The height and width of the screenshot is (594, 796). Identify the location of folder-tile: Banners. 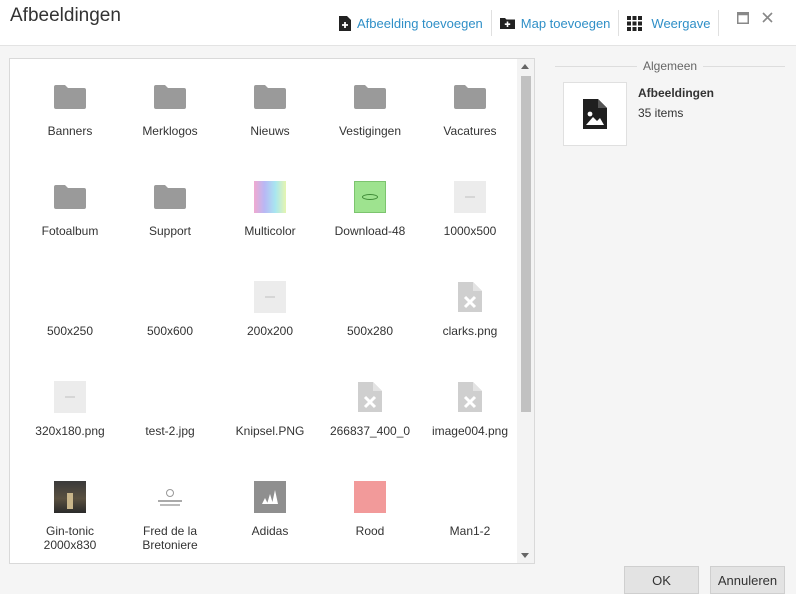
(70, 121).